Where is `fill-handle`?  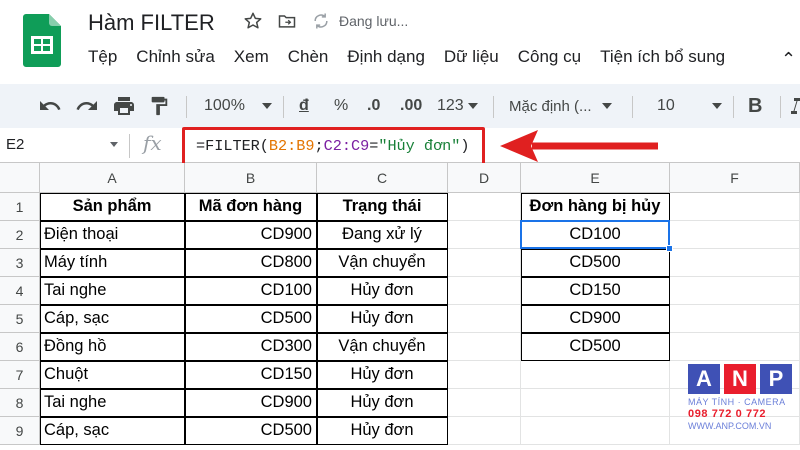 fill-handle is located at coordinates (669, 248).